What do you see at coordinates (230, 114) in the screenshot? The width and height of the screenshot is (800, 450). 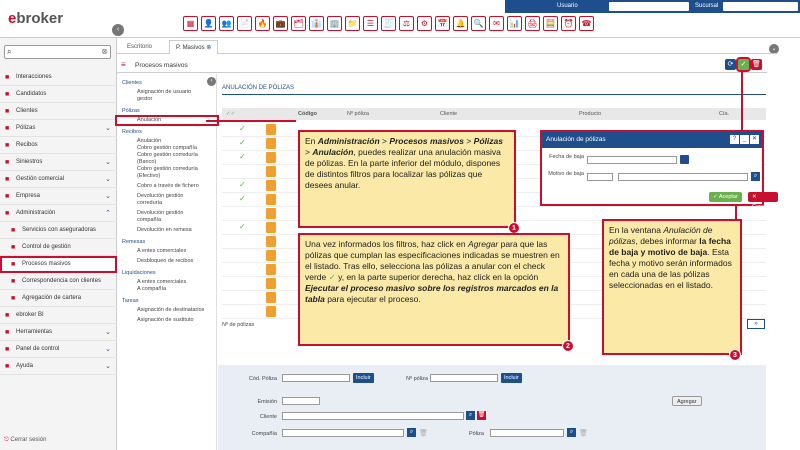 I see `header-check-icon: ✓✓` at bounding box center [230, 114].